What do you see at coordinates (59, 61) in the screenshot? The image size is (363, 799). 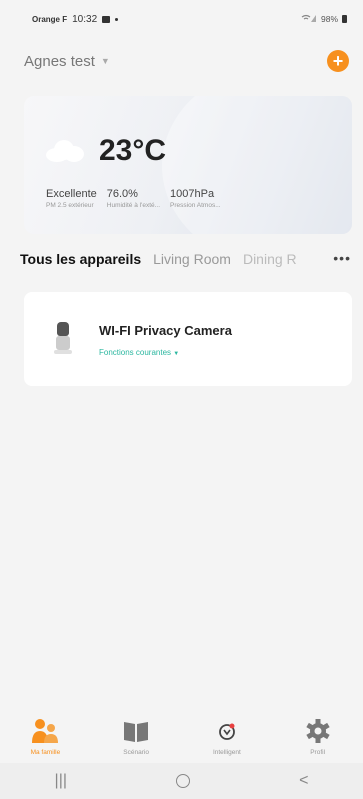 I see `home-name-label: Agnes test` at bounding box center [59, 61].